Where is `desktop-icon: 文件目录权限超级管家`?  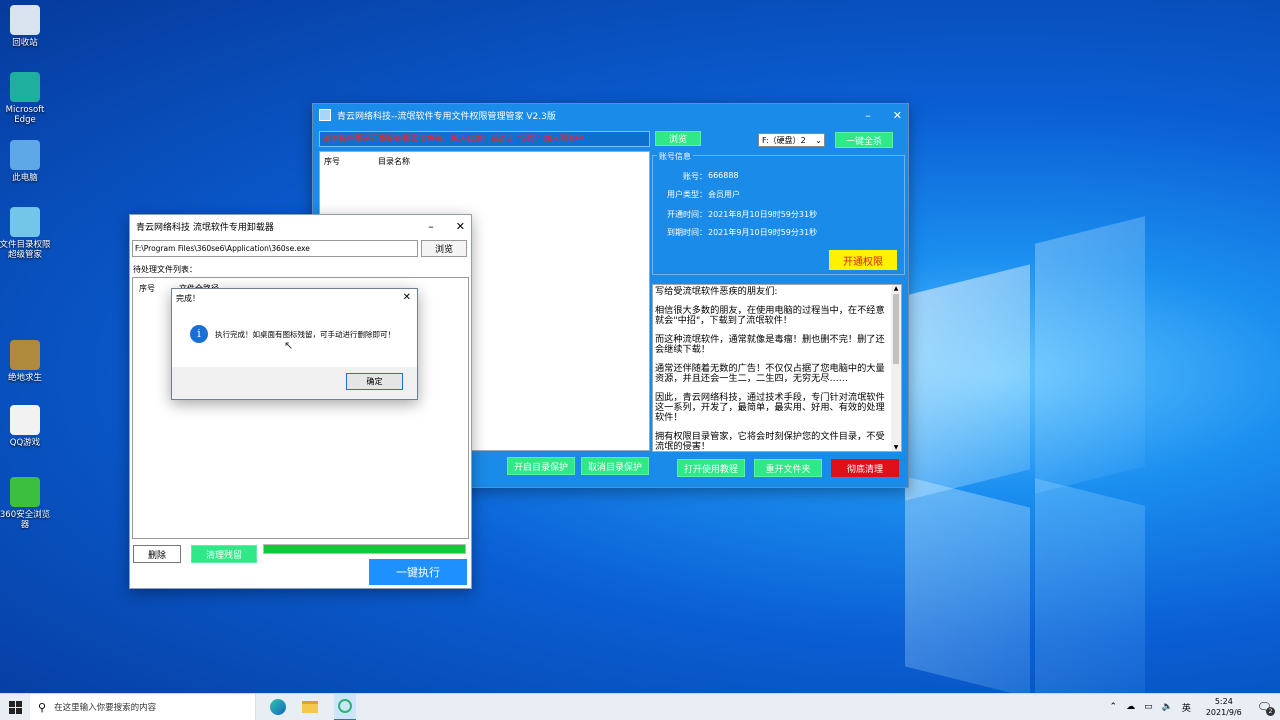
desktop-icon: 文件目录权限超级管家 is located at coordinates (26, 233).